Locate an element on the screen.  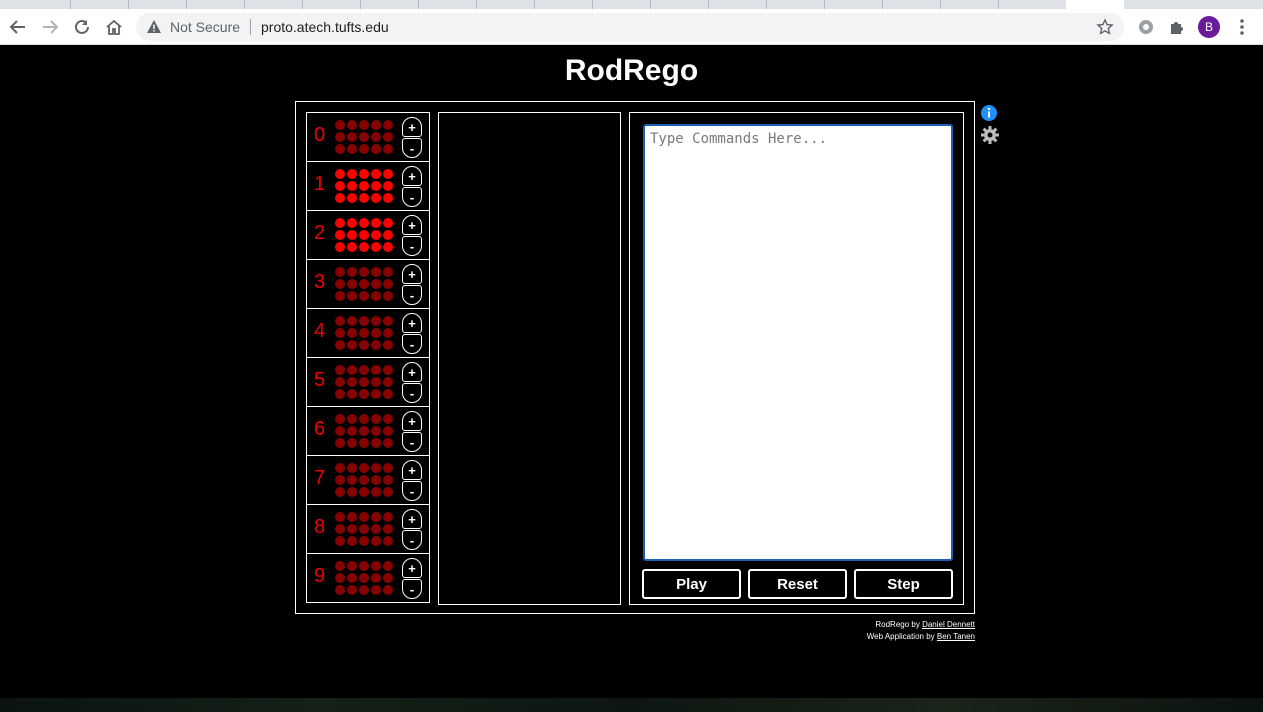
author-link: Daniel Dennett is located at coordinates (948, 624).